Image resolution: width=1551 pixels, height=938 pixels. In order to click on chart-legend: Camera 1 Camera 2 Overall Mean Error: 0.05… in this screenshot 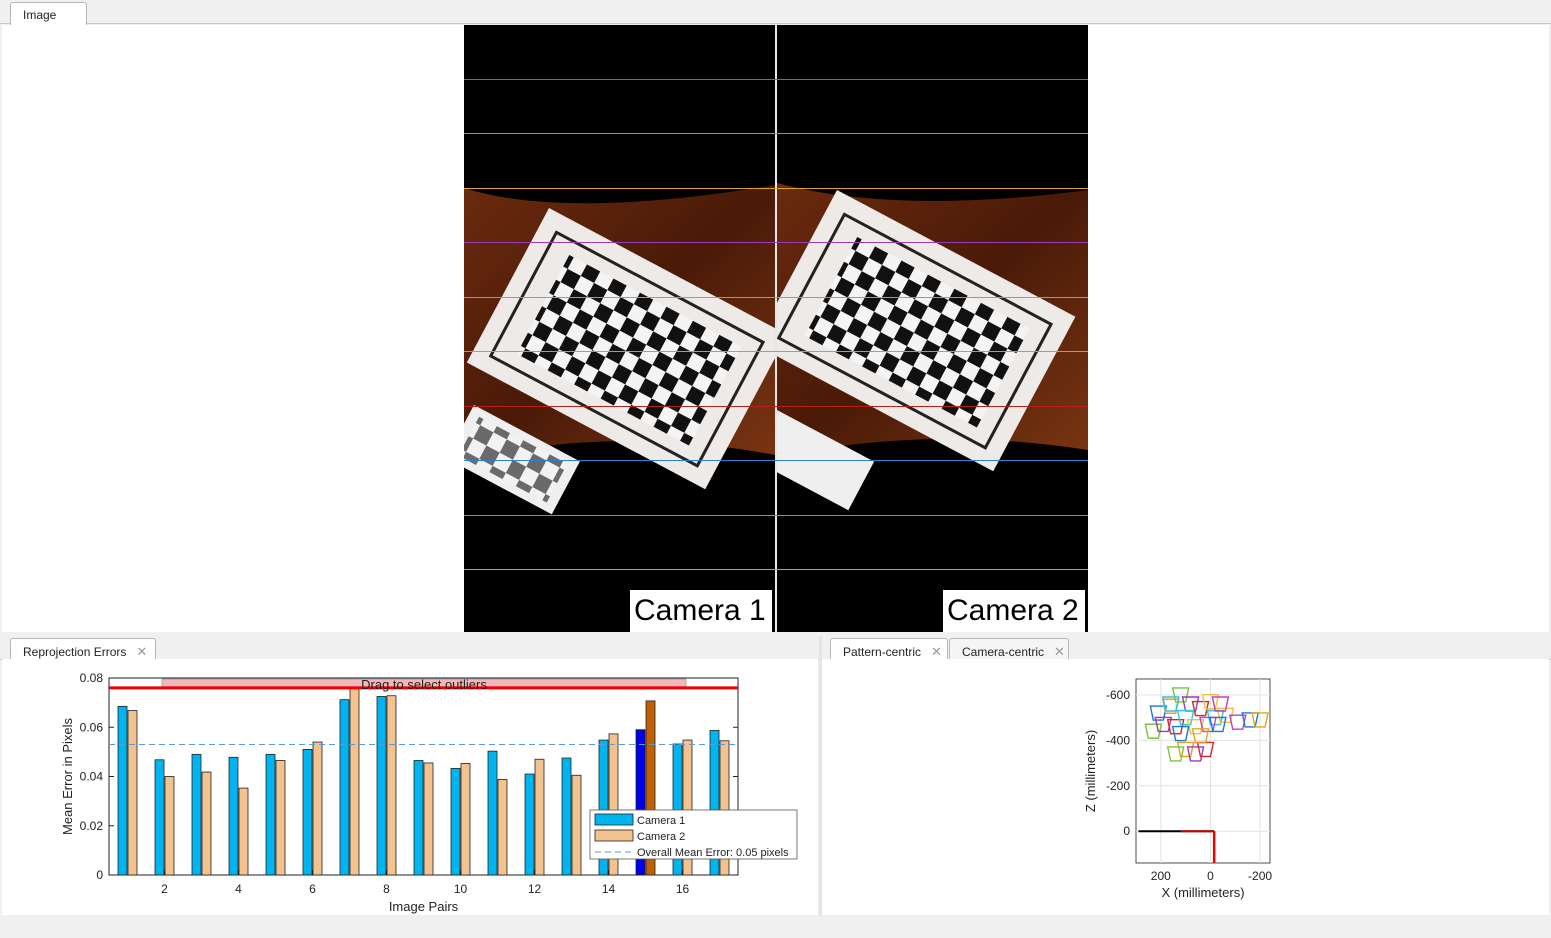, I will do `click(693, 834)`.